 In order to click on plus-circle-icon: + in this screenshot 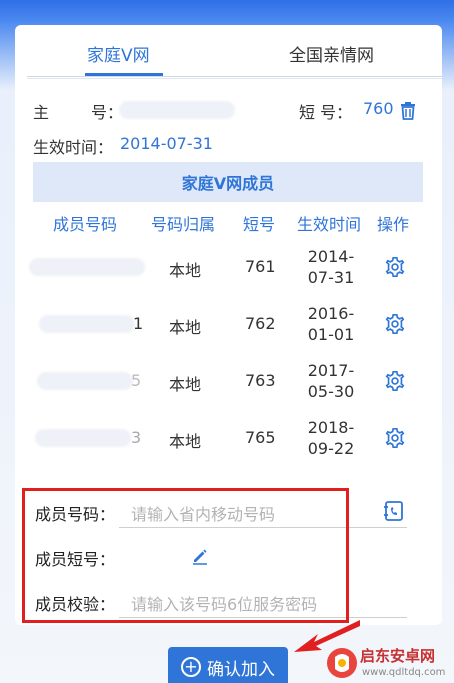, I will do `click(191, 667)`.